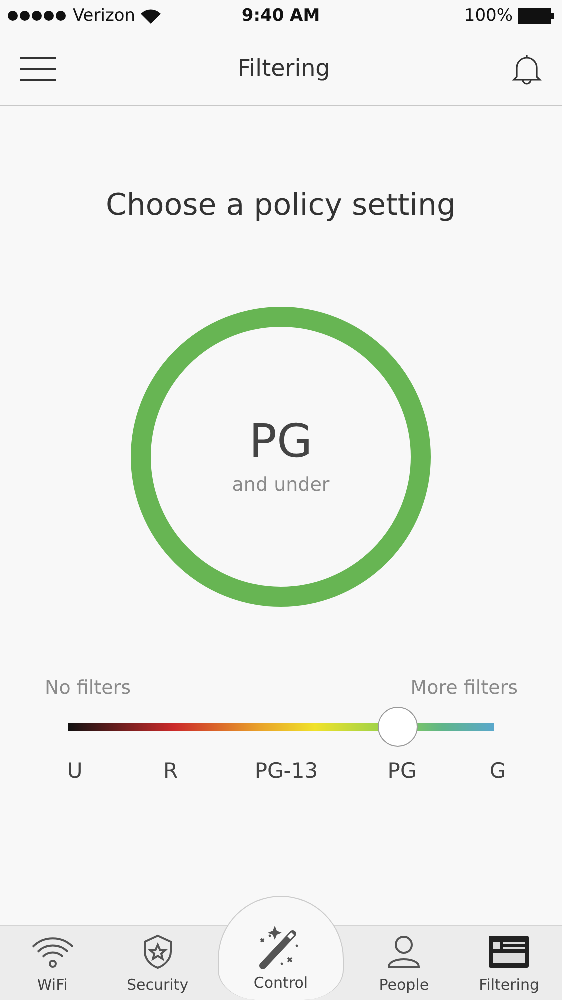  What do you see at coordinates (281, 441) in the screenshot?
I see `policy-rating: PG` at bounding box center [281, 441].